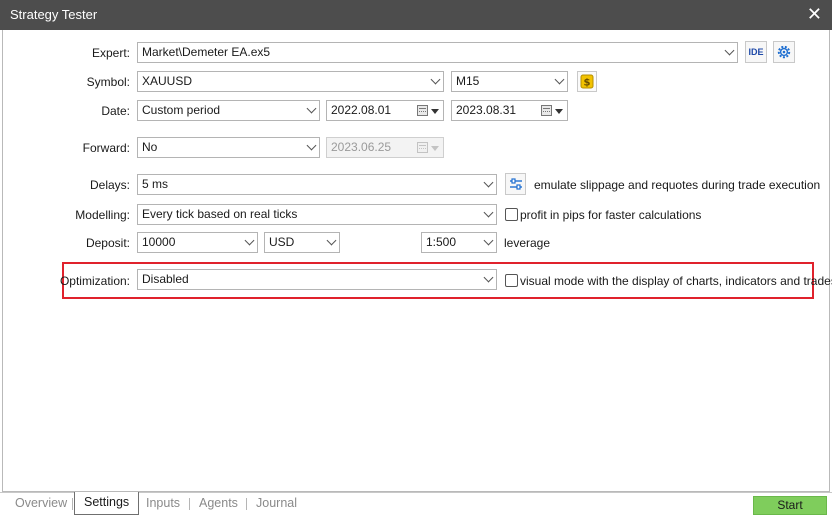  I want to click on forward-value: No, so click(150, 147).